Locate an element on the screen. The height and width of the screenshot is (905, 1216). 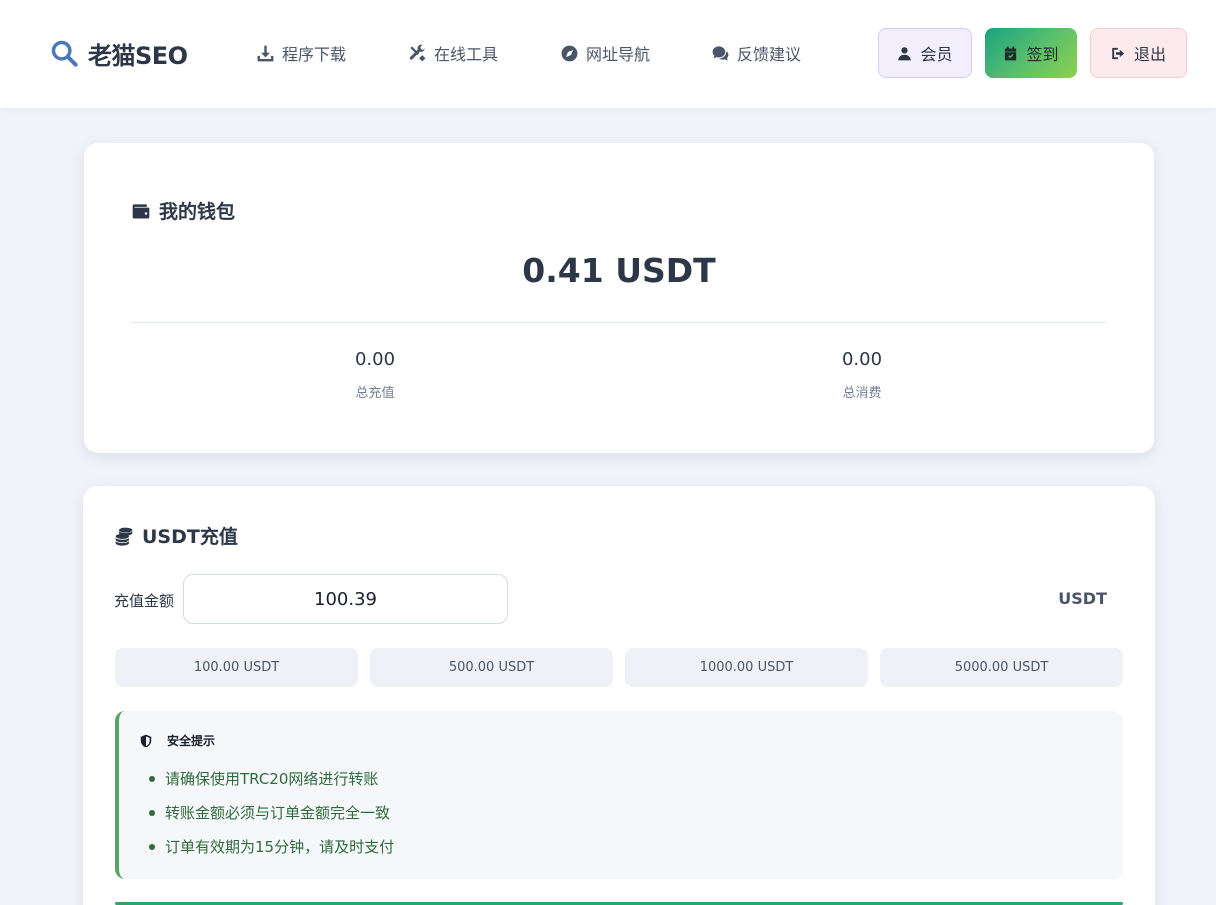
nav-item-label: 在线工具 is located at coordinates (466, 54).